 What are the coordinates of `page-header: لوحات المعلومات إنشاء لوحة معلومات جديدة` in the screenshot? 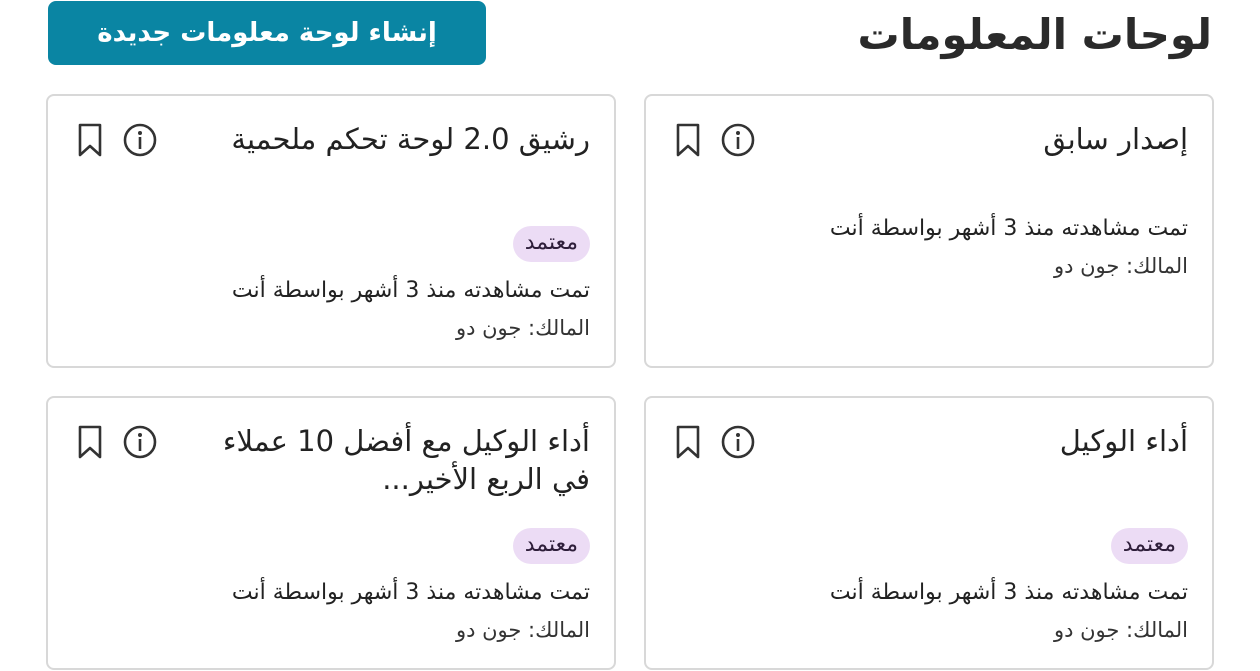 It's located at (630, 33).